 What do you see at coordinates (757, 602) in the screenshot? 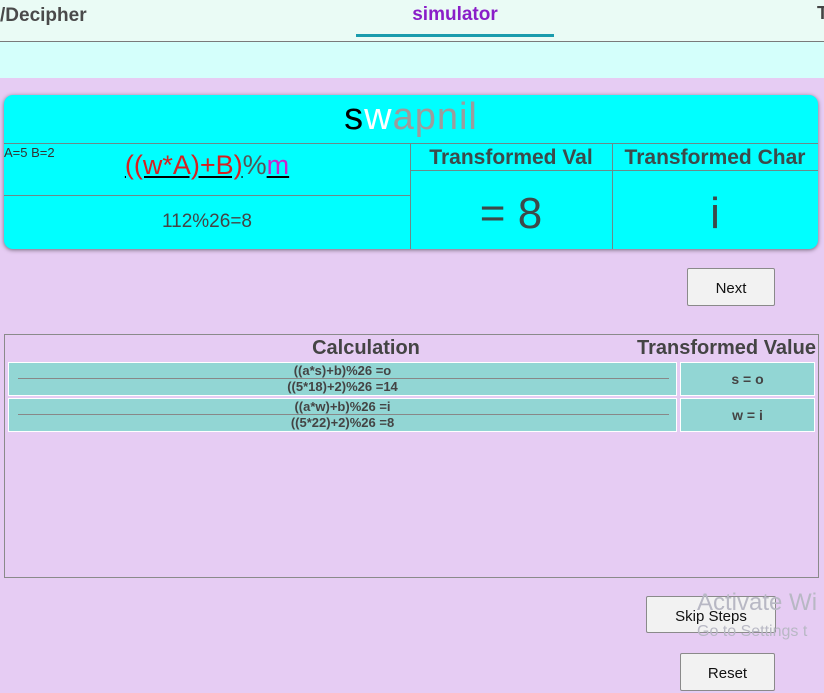
I see `activation-watermark-title: Activate Wi` at bounding box center [757, 602].